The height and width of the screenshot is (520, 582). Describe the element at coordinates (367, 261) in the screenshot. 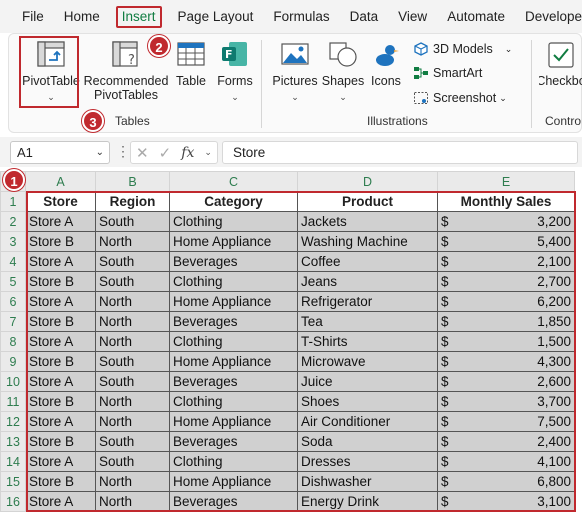

I see `product-cell: Coffee` at that location.